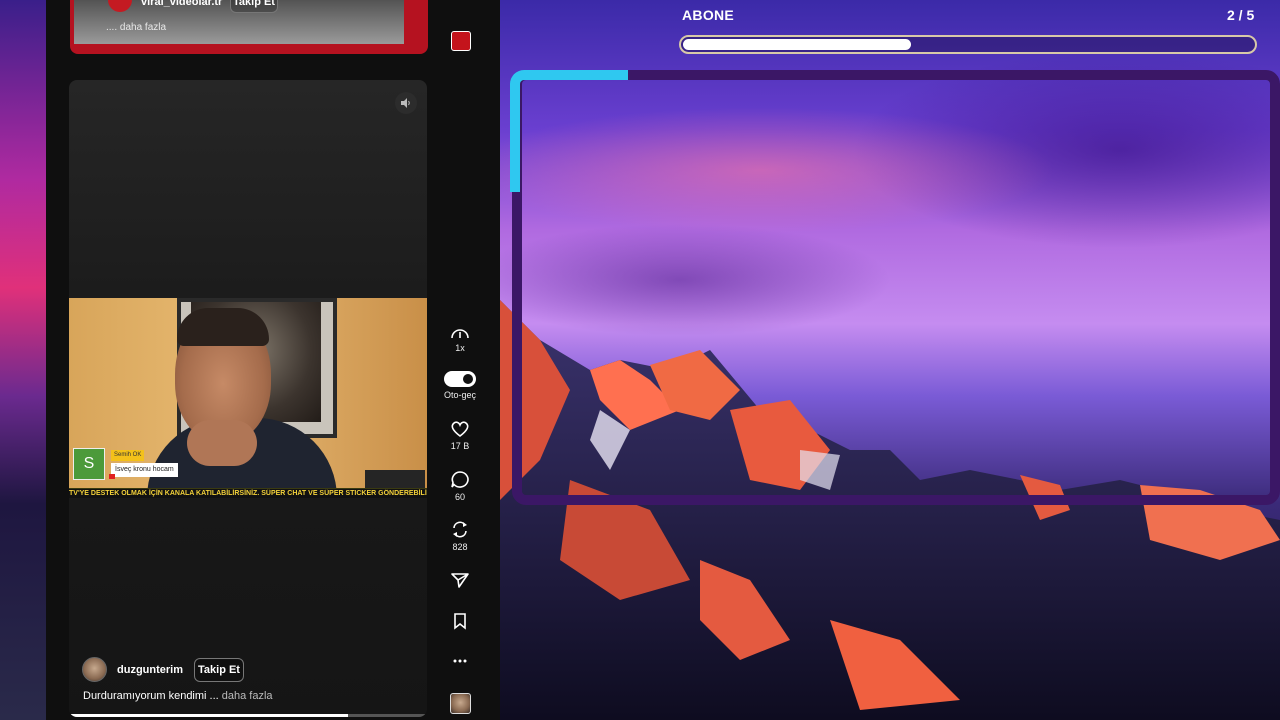 This screenshot has height=720, width=1280. What do you see at coordinates (968, 44) in the screenshot?
I see `subscribe-goal-progress` at bounding box center [968, 44].